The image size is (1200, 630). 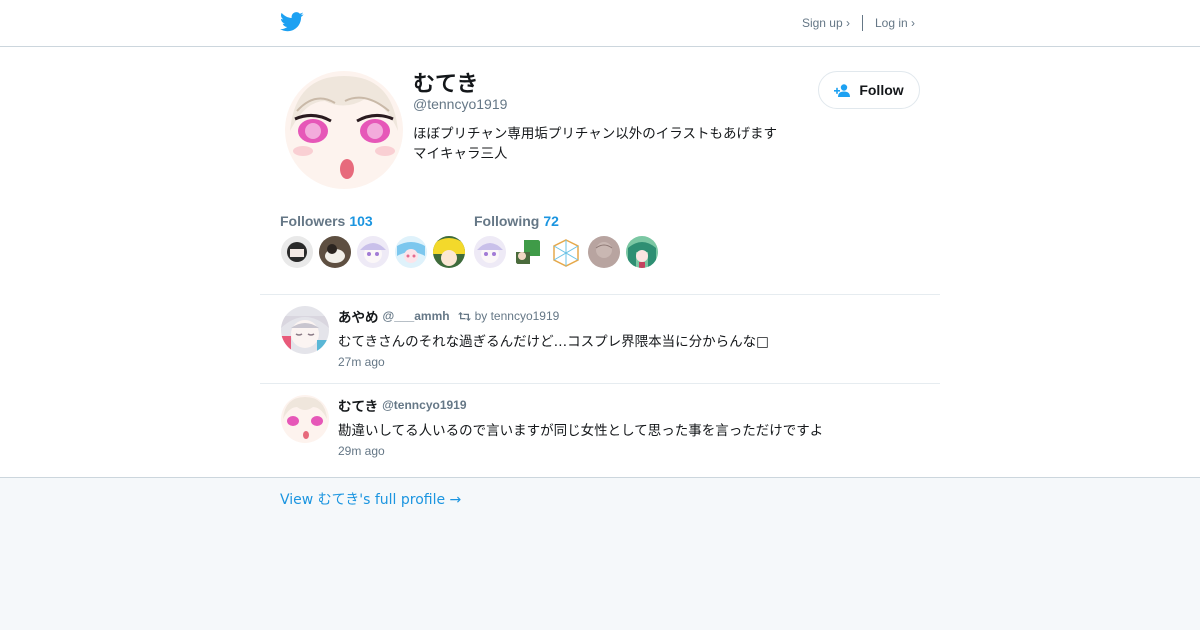 I want to click on follow-button: Follow, so click(x=869, y=90).